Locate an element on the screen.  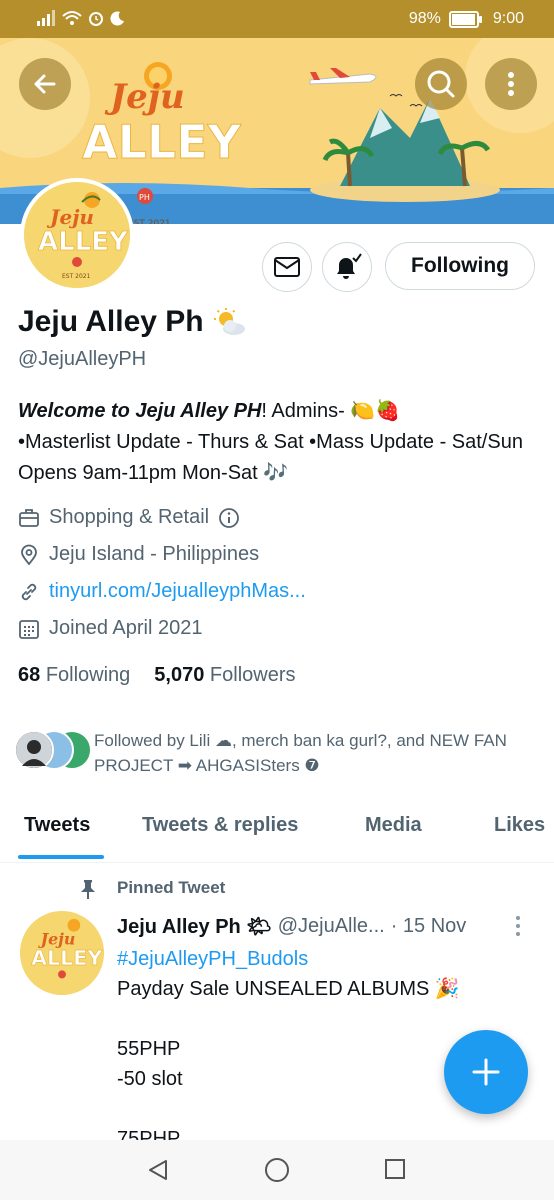
joined-row: Joined April 2021 is located at coordinates (110, 628).